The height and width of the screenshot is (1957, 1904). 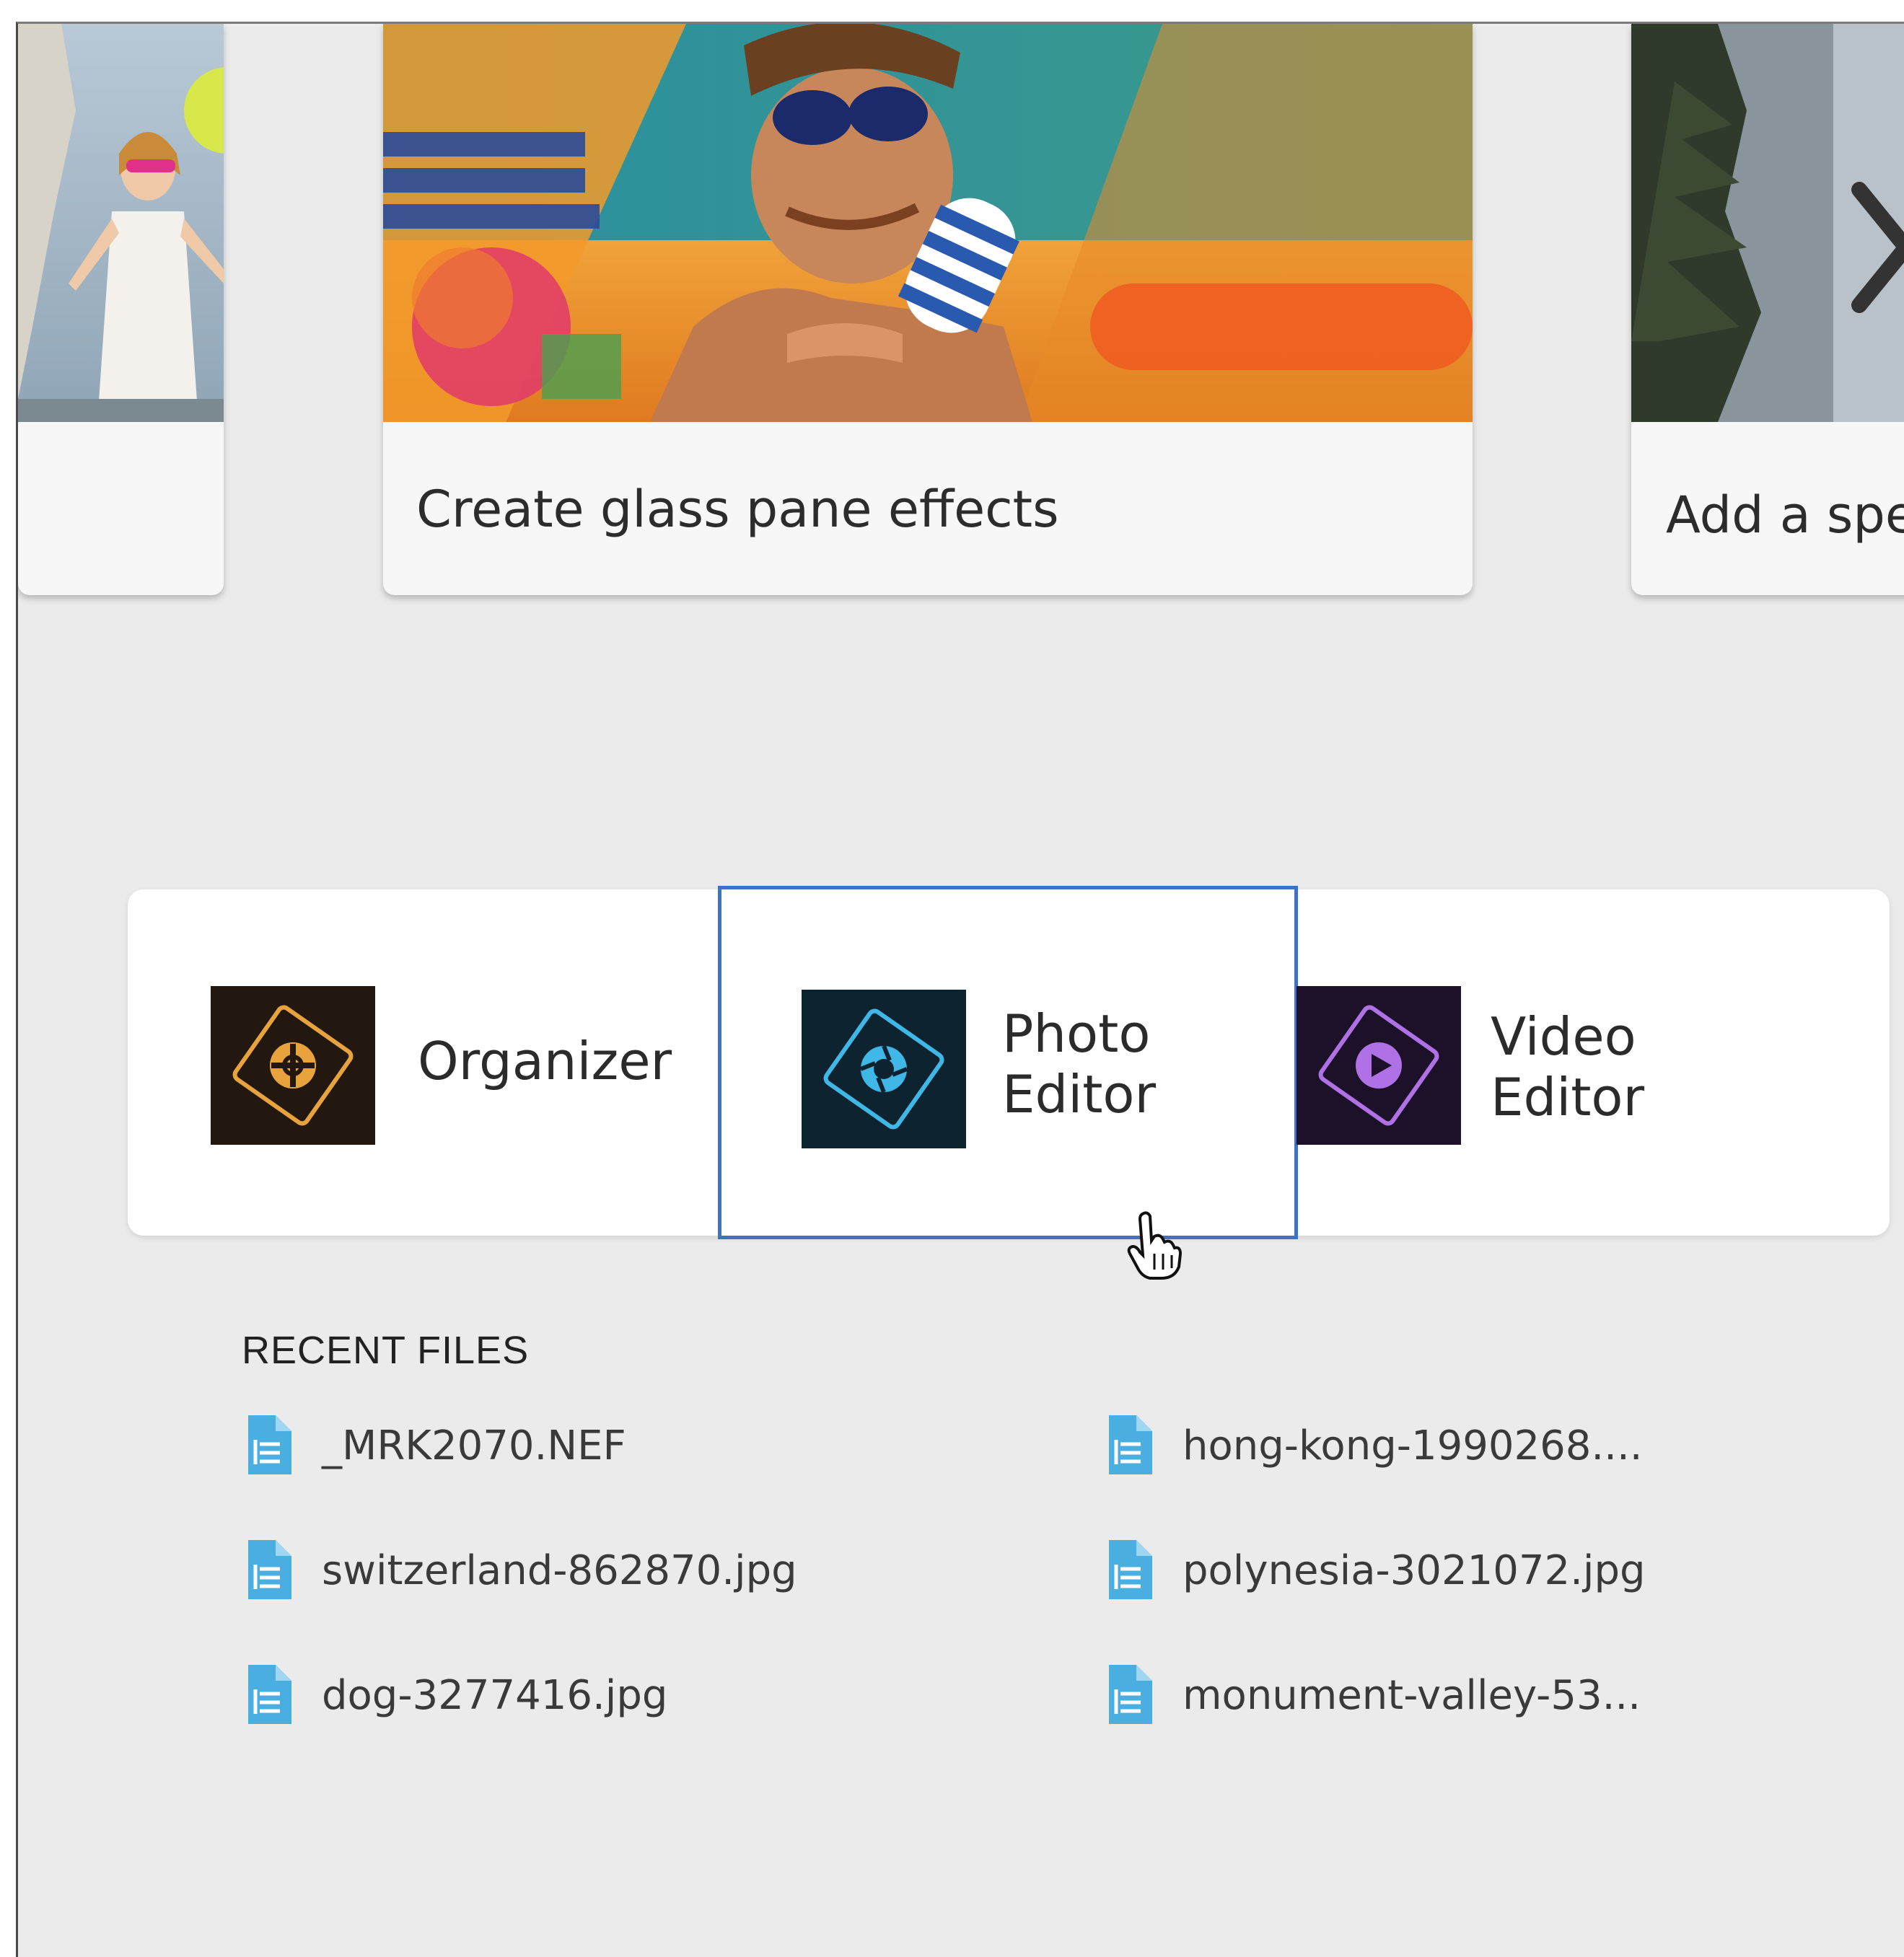 What do you see at coordinates (1785, 515) in the screenshot?
I see `card-caption: Add a spe` at bounding box center [1785, 515].